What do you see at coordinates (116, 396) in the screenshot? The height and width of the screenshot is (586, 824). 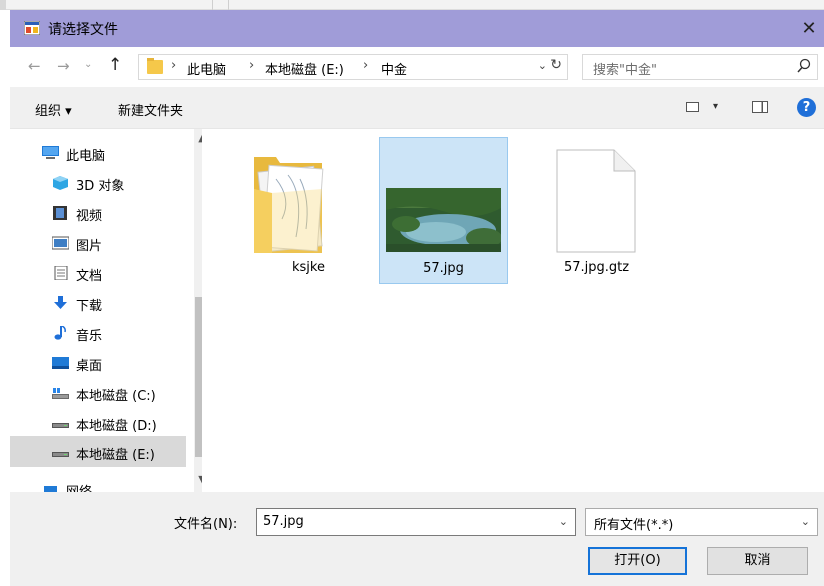 I see `sidebar-item-label: 本地磁盘 (C:)` at bounding box center [116, 396].